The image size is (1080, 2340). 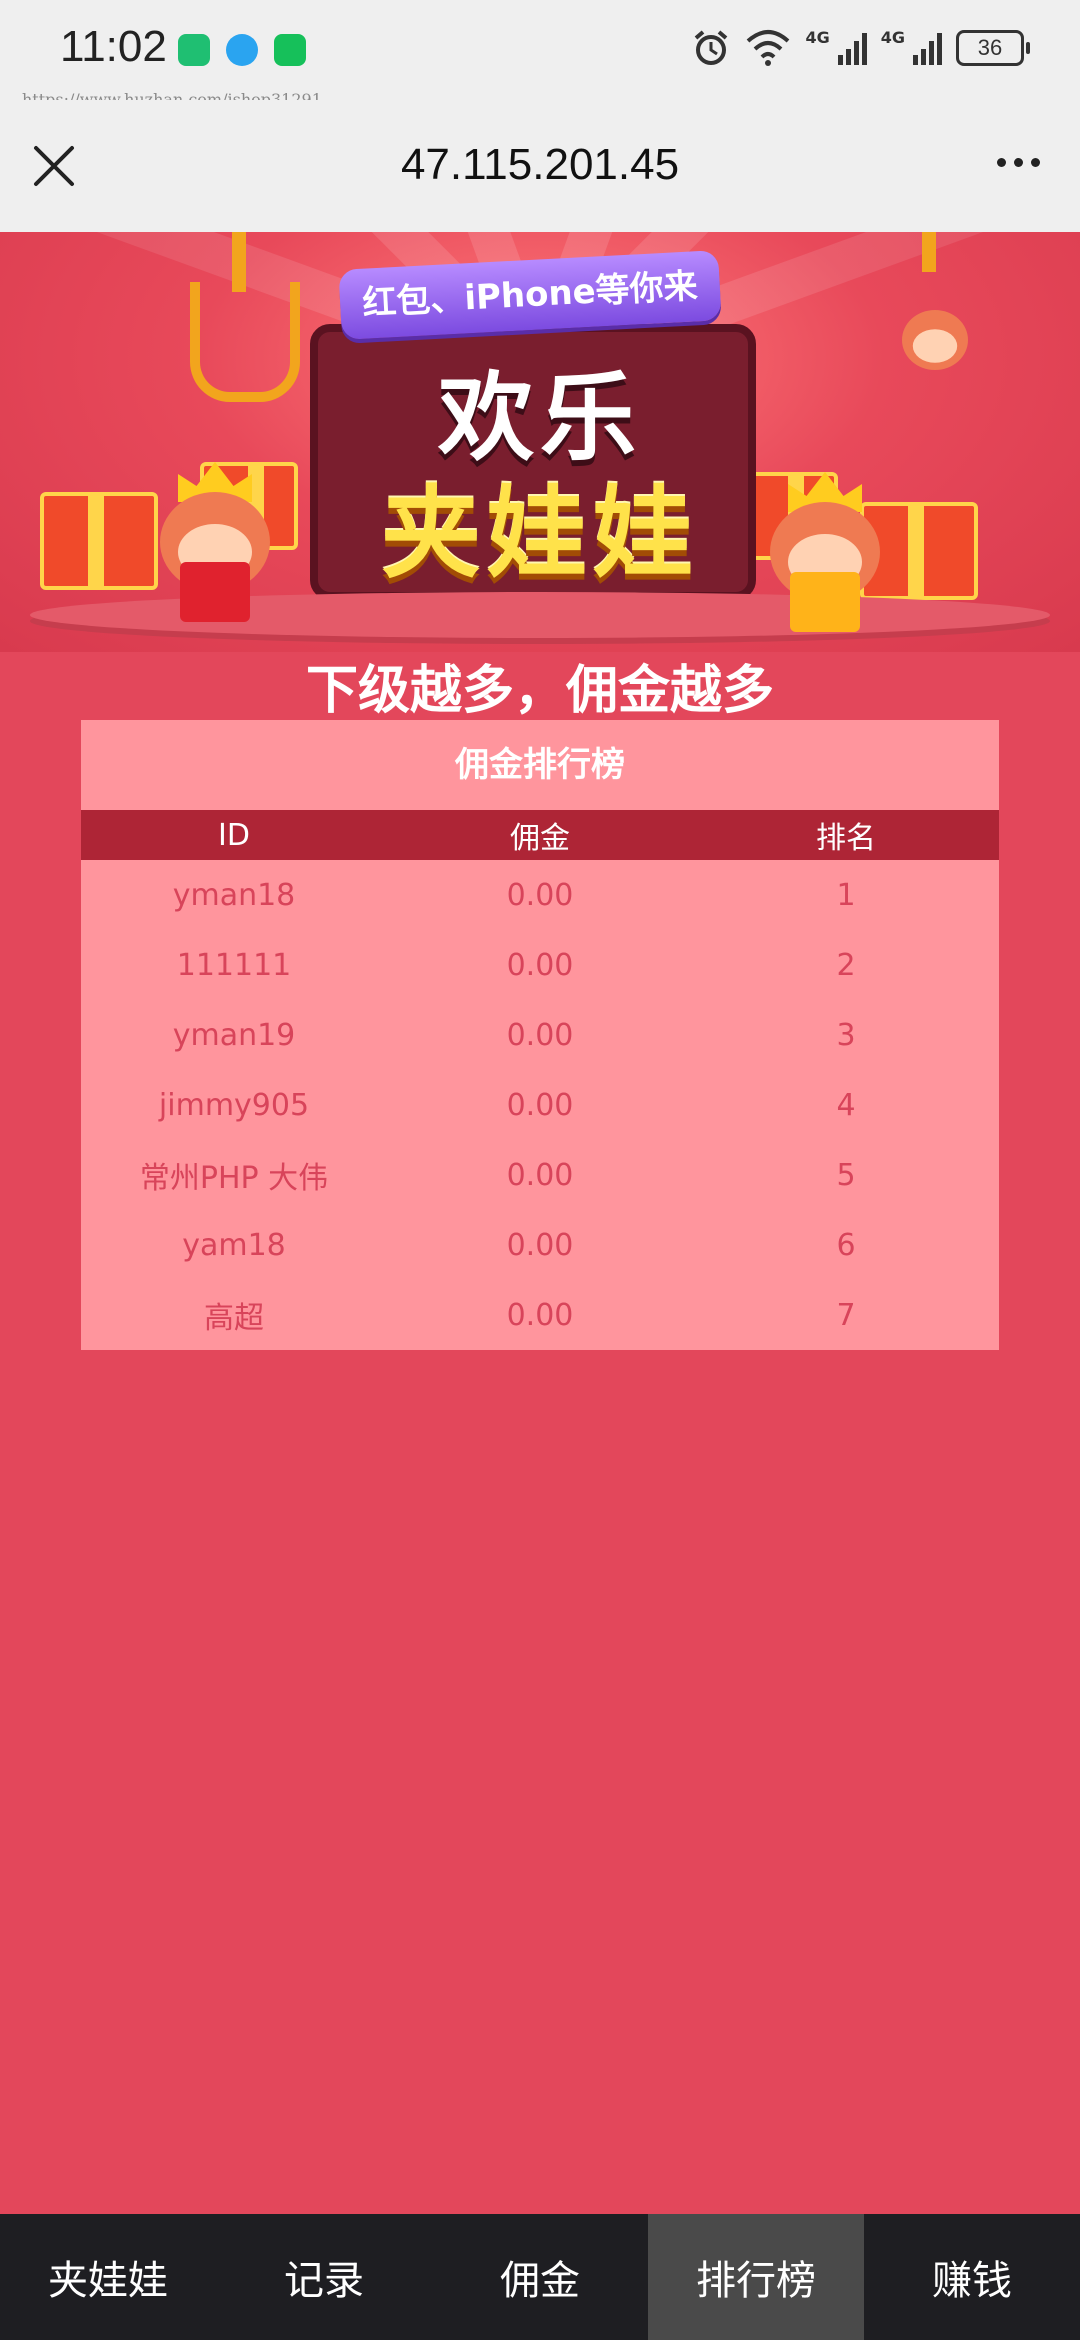 What do you see at coordinates (215, 542) in the screenshot?
I see `monkey-mascot-left` at bounding box center [215, 542].